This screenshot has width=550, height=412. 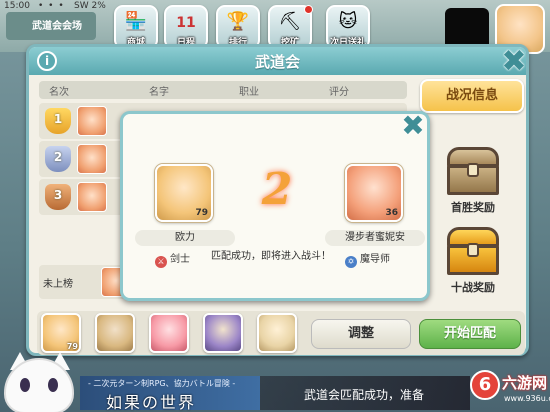 I want to click on bronze-medal-icon: 3, so click(x=58, y=197).